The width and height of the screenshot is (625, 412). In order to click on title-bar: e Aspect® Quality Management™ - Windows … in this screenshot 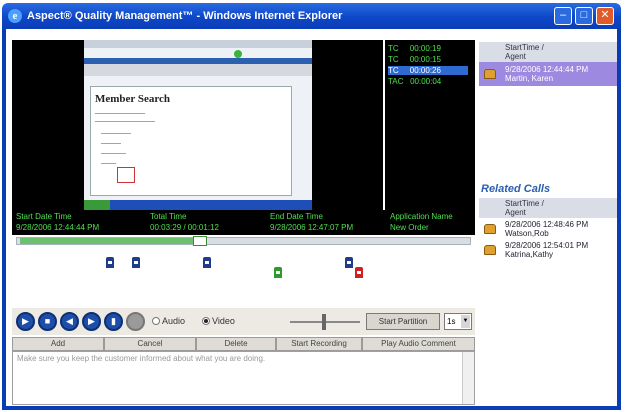, I will do `click(311, 16)`.